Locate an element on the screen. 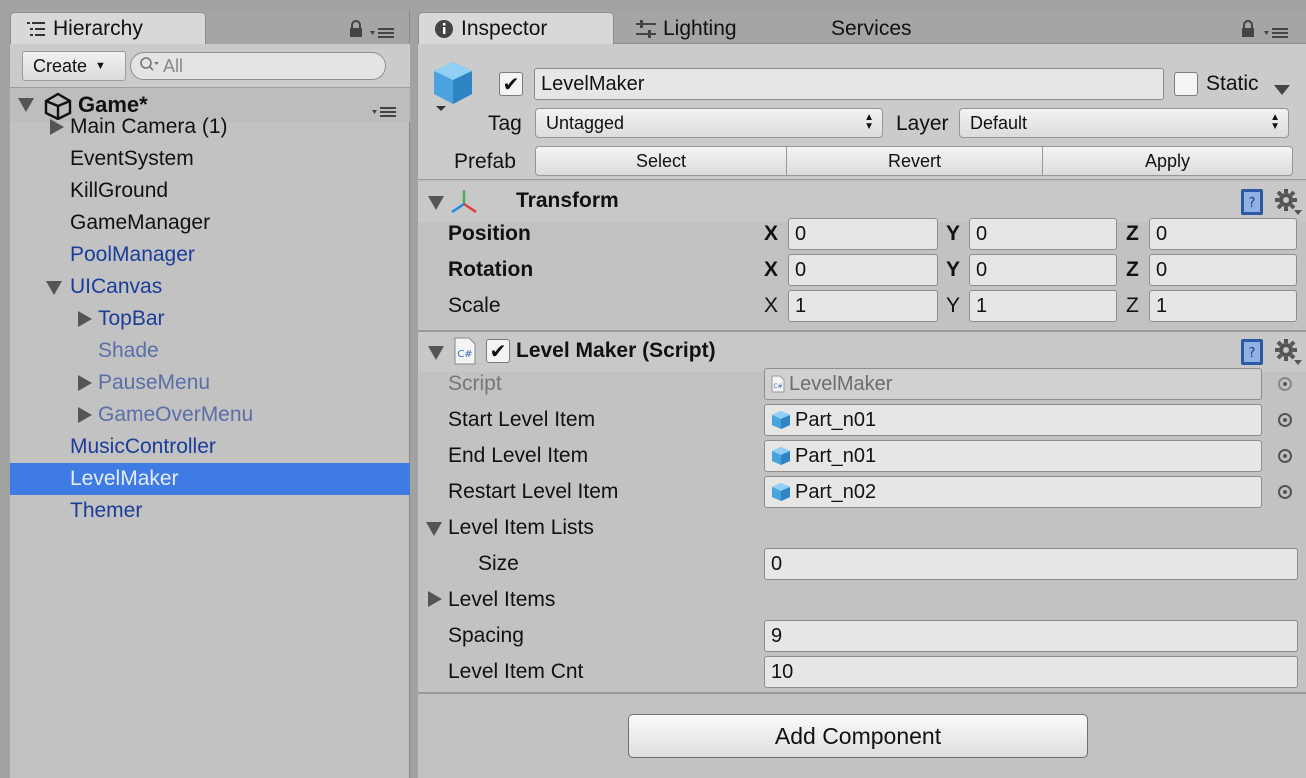  hierarchy-item-label: UICanvas is located at coordinates (116, 286).